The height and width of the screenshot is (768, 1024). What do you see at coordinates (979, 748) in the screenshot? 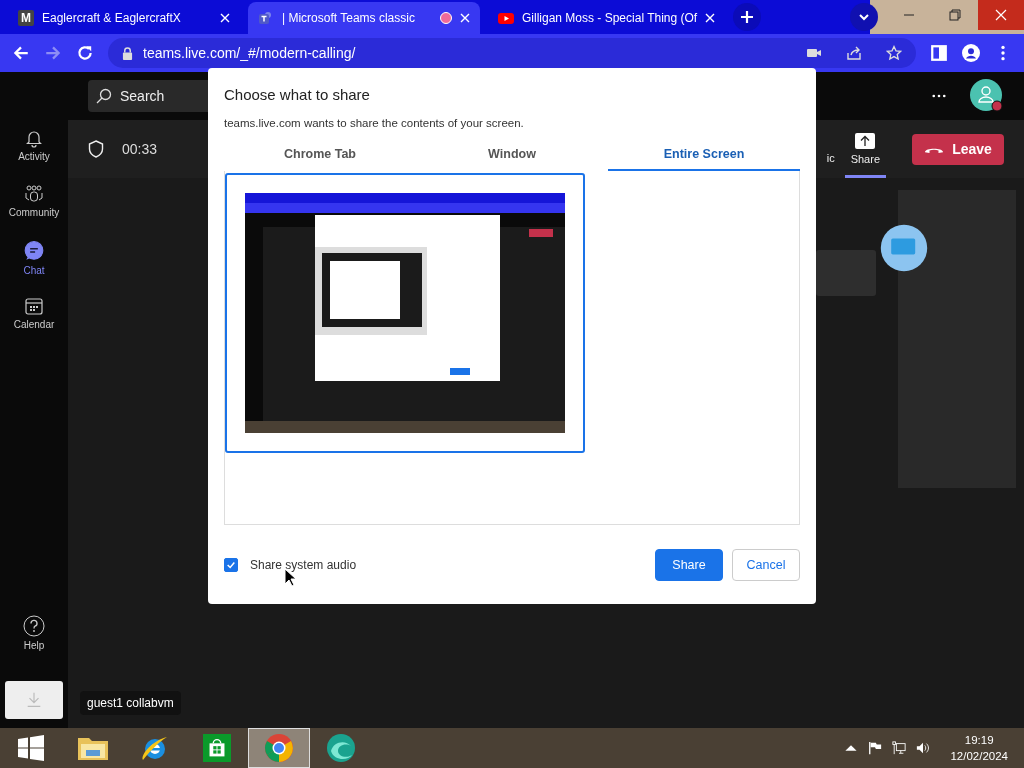
I see `clock: 19:19 12/02/2024` at bounding box center [979, 748].